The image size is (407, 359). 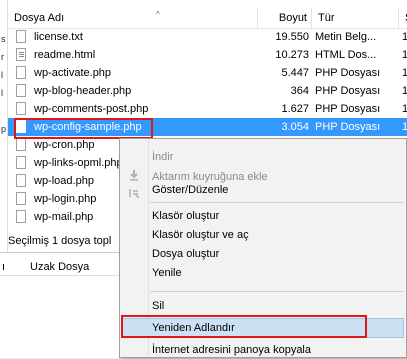 I want to click on menu-item-create-dir: Klasör oluştur, so click(x=185, y=216).